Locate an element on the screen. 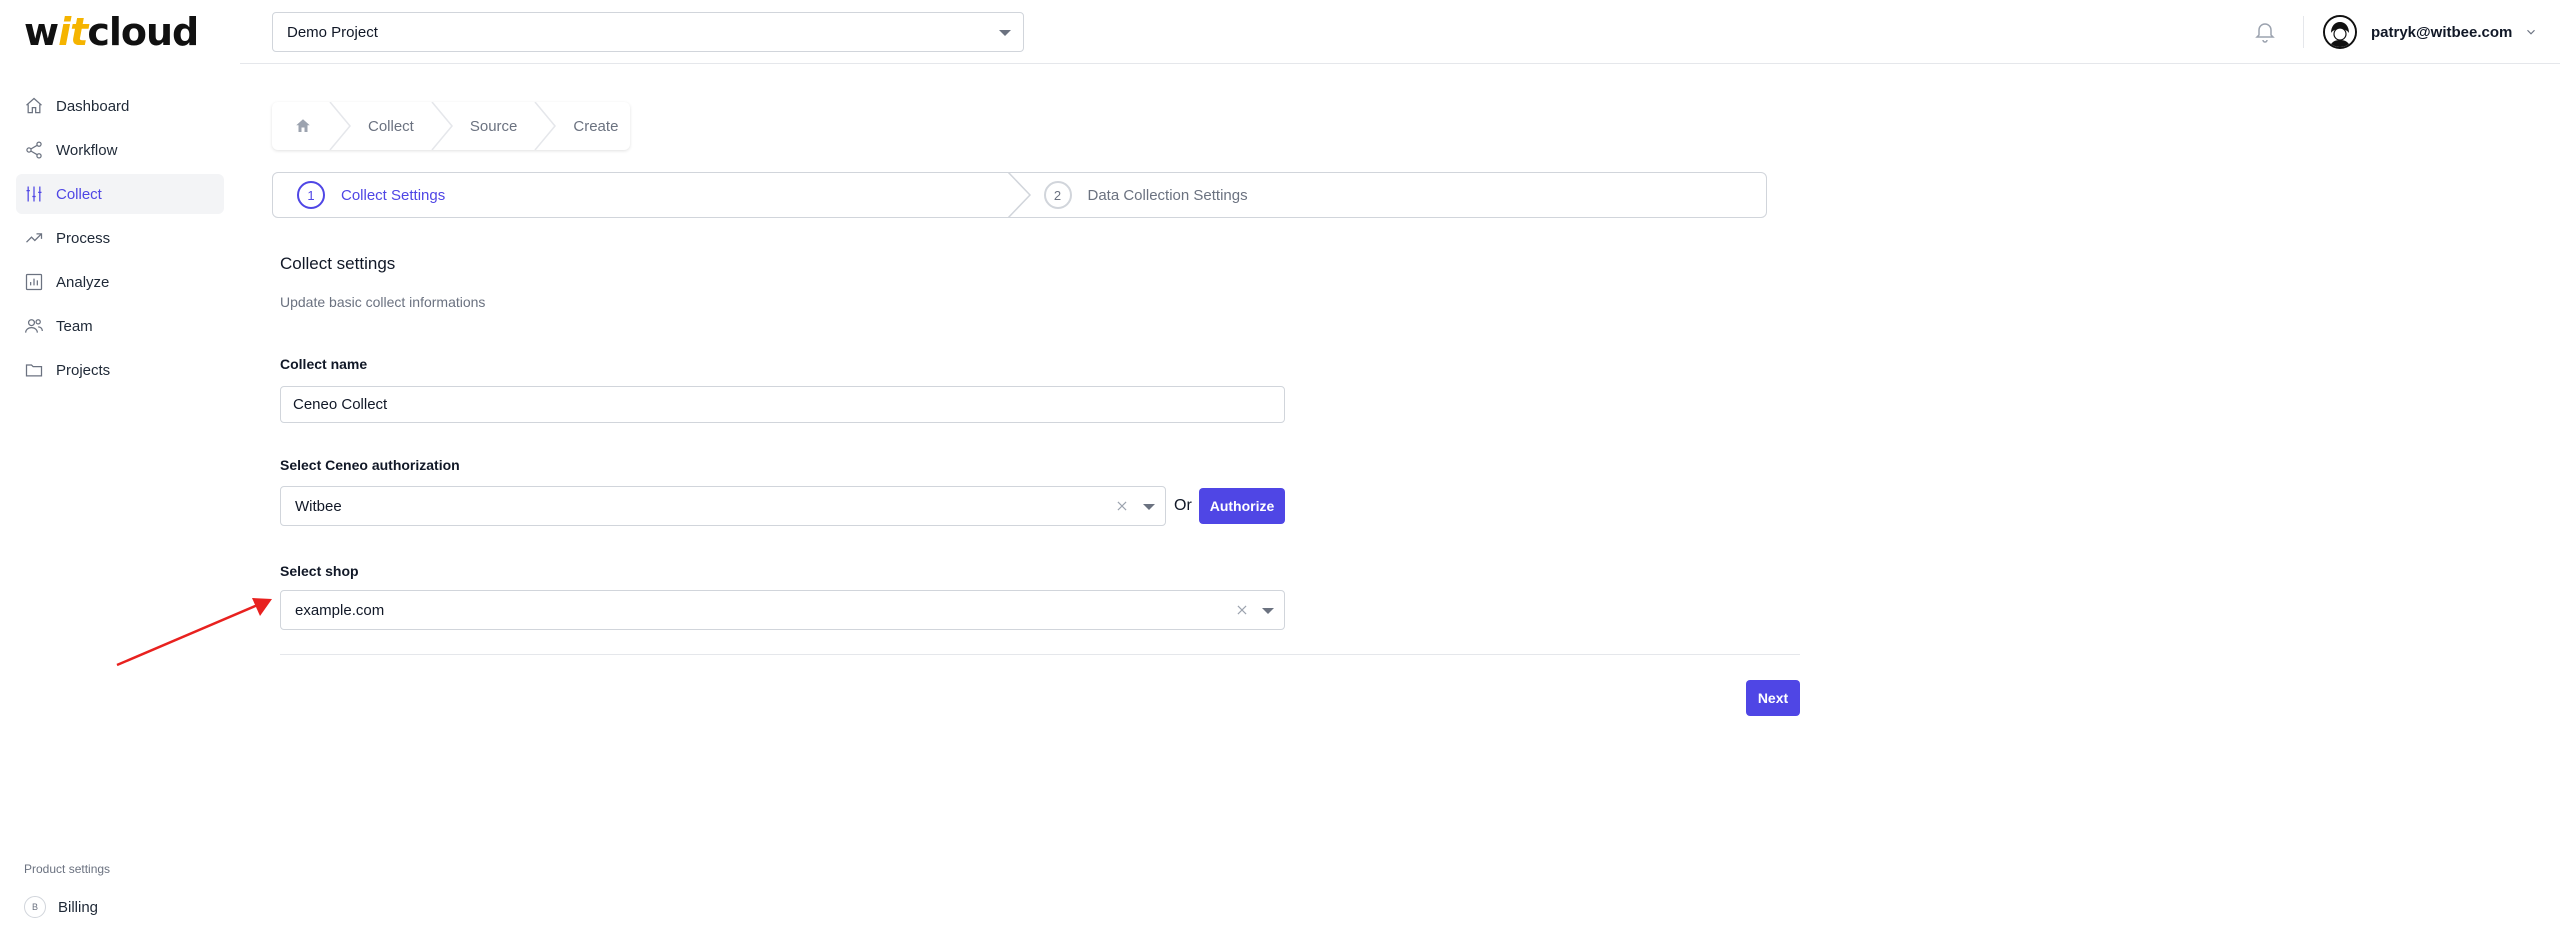 This screenshot has height=945, width=2560. topbar: Demo Project patryk@witbee.com is located at coordinates (1400, 32).